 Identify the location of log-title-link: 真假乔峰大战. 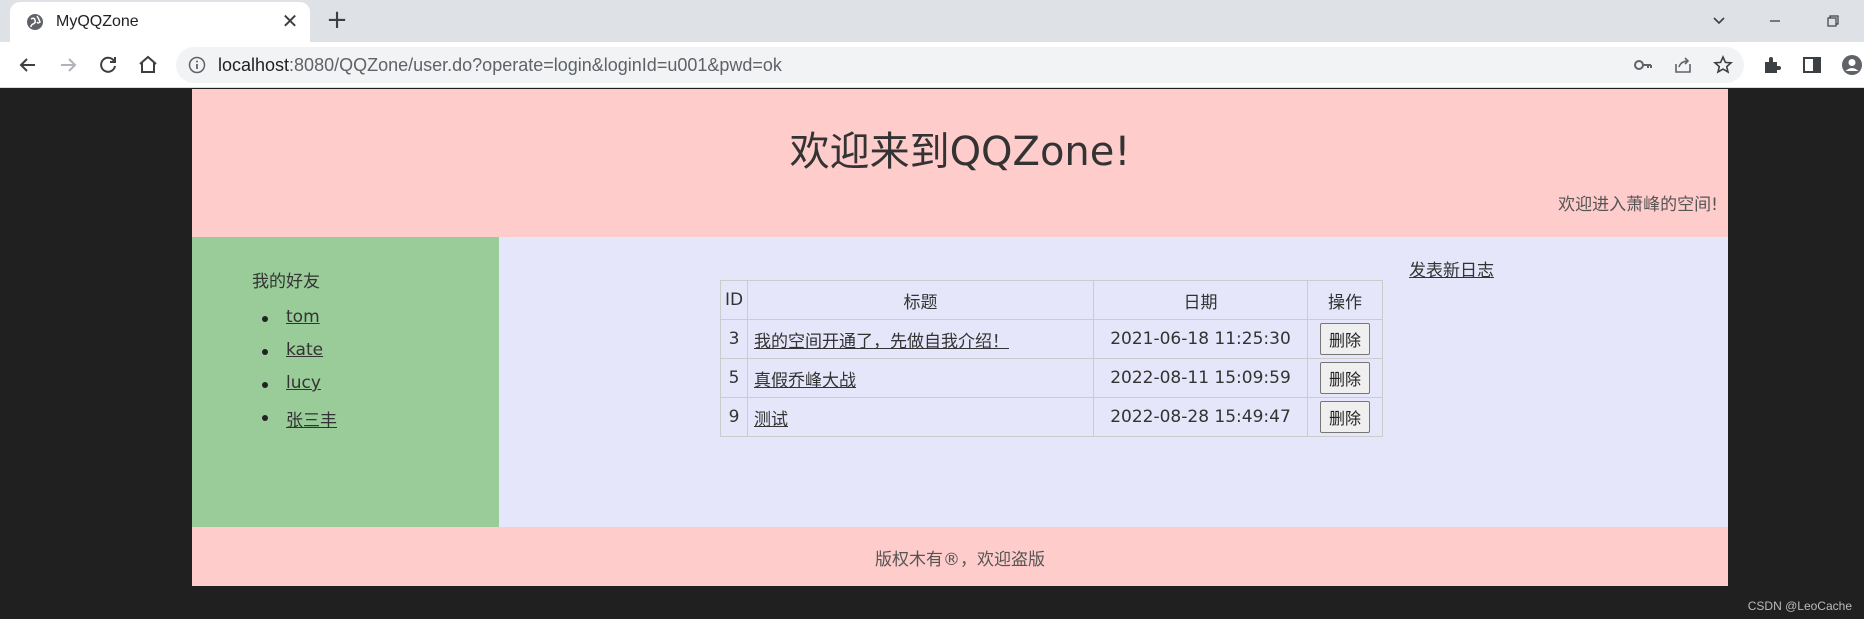
(805, 381).